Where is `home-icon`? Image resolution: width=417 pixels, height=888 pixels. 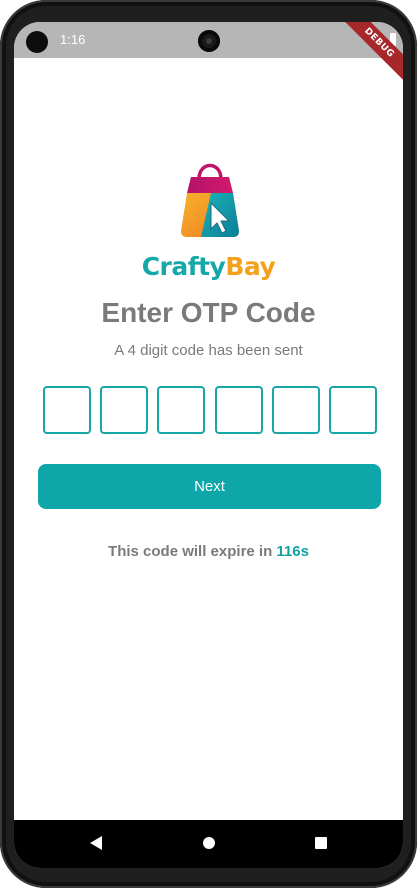
home-icon is located at coordinates (209, 843).